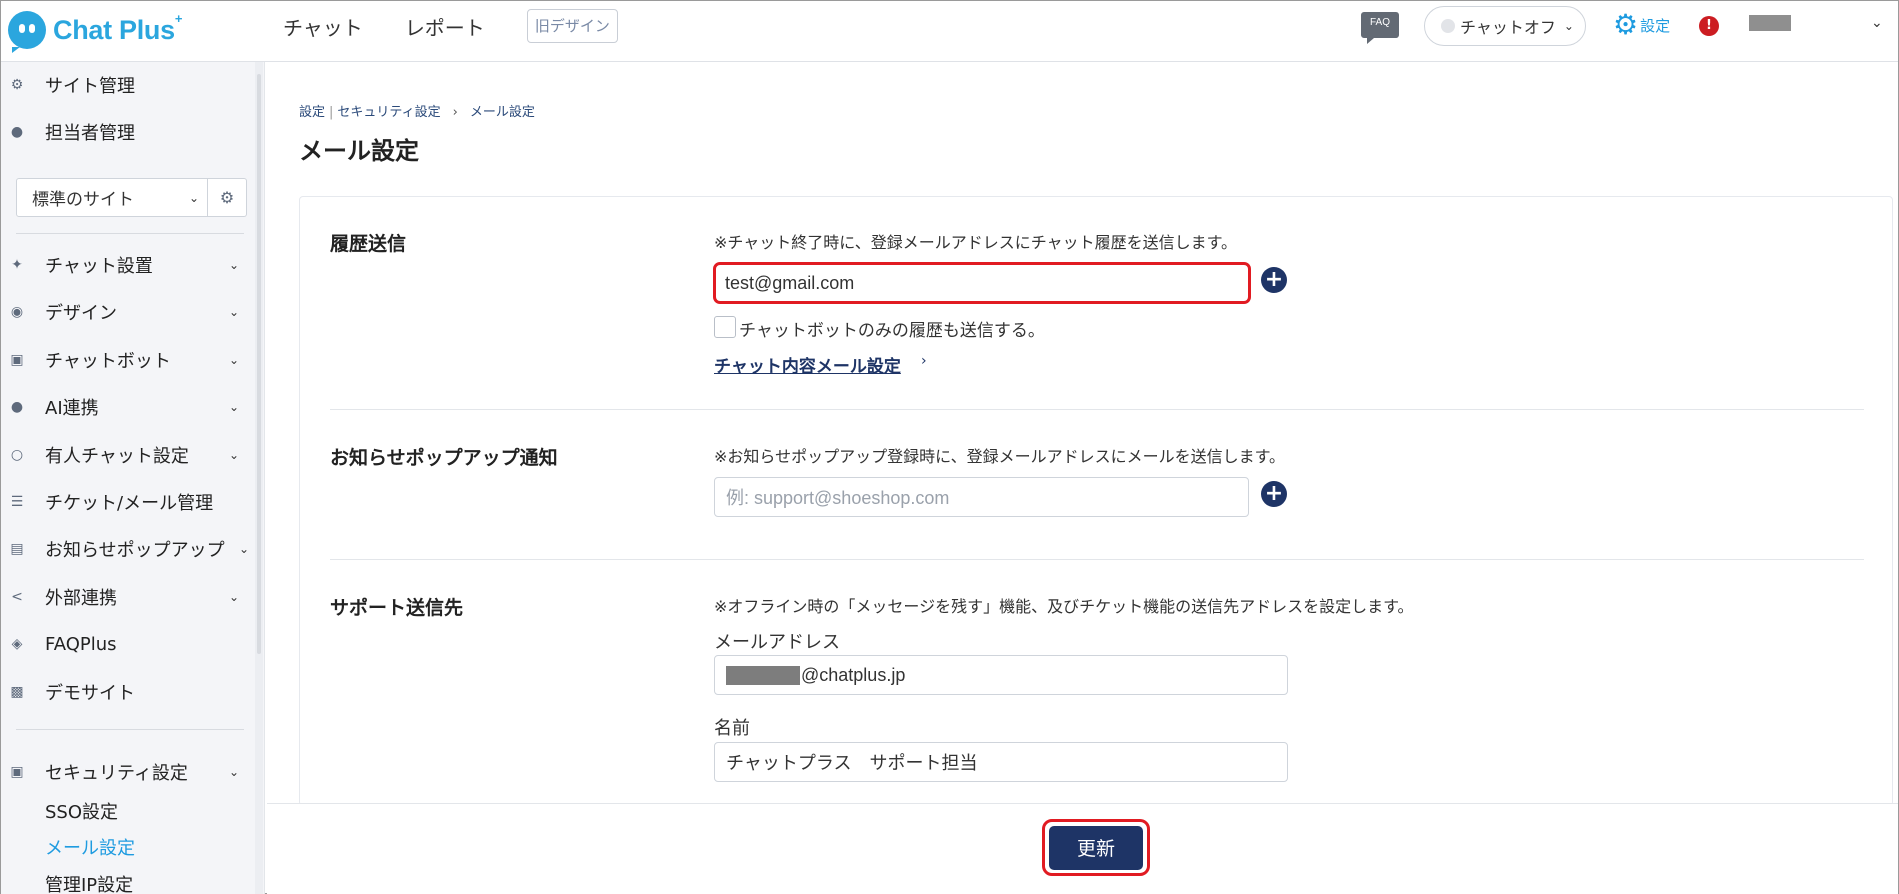 Image resolution: width=1899 pixels, height=894 pixels. Describe the element at coordinates (924, 361) in the screenshot. I see `link-arrow-icon: ›` at that location.